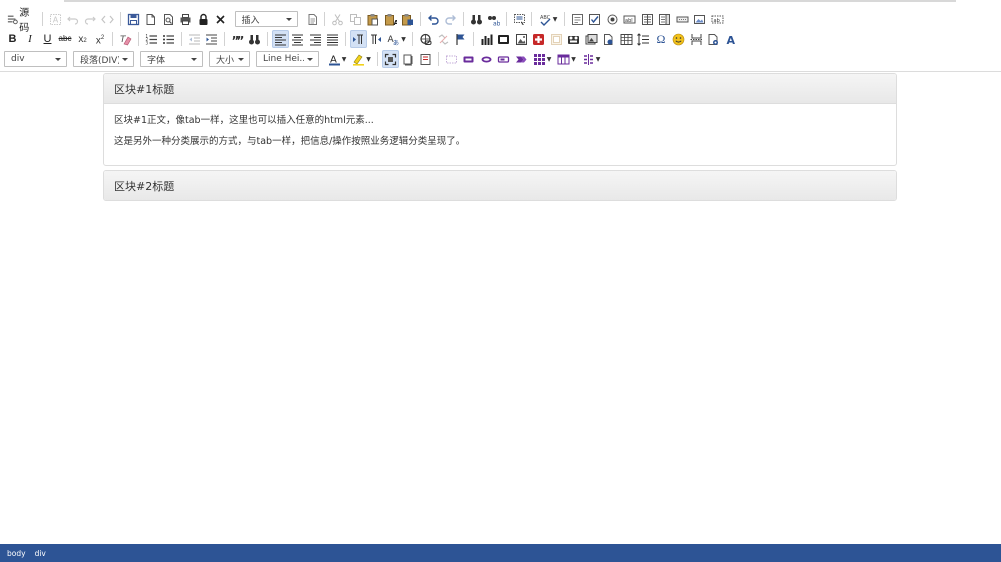 The height and width of the screenshot is (562, 1001). I want to click on auto-format-button: A, so click(55, 19).